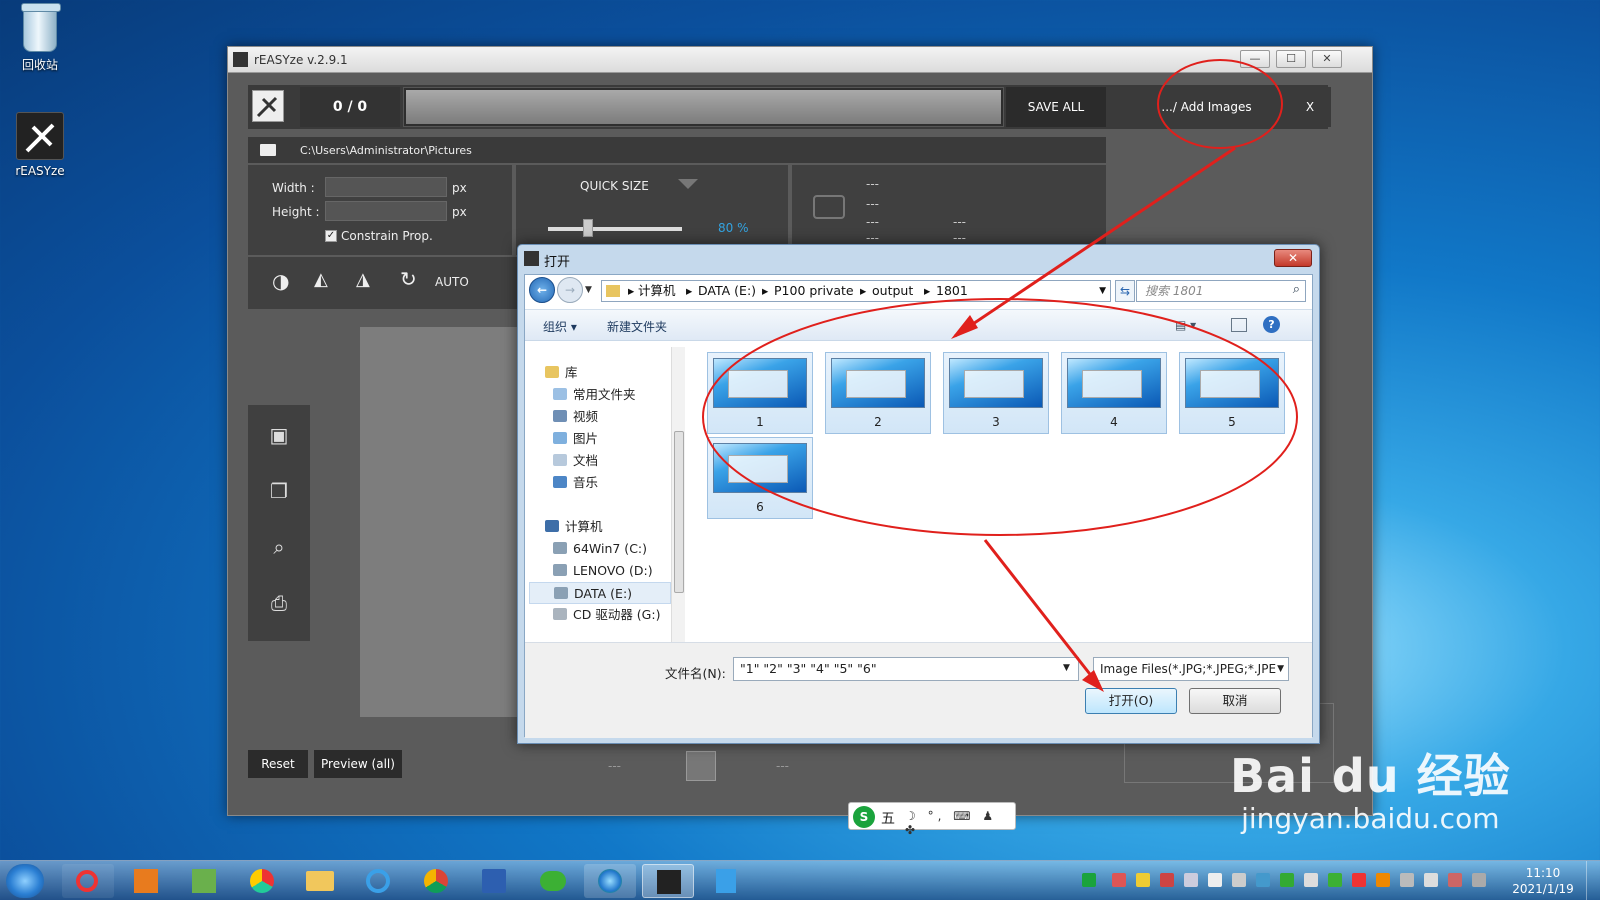 This screenshot has width=1600, height=900. I want to click on show-desktop-button, so click(1592, 880).